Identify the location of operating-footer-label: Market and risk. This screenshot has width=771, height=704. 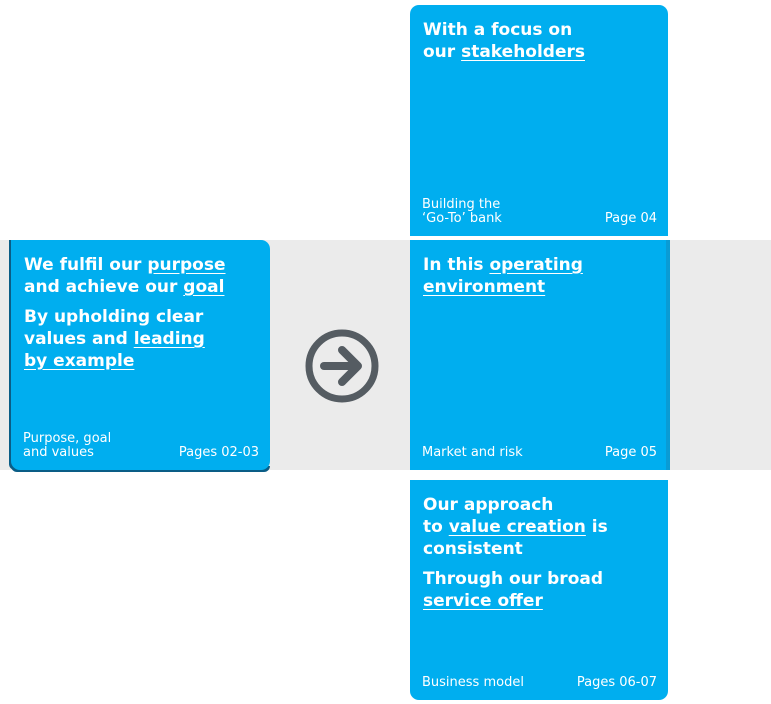
(472, 452).